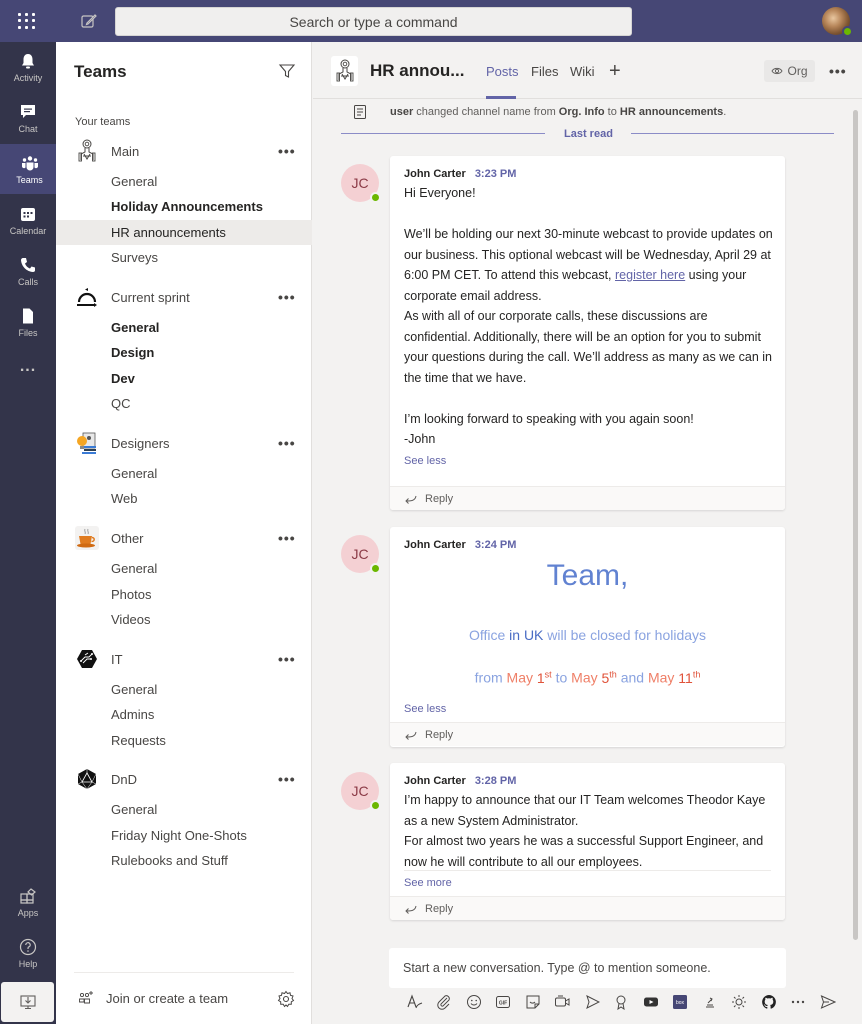 This screenshot has height=1024, width=862. I want to click on attach-button, so click(445, 1002).